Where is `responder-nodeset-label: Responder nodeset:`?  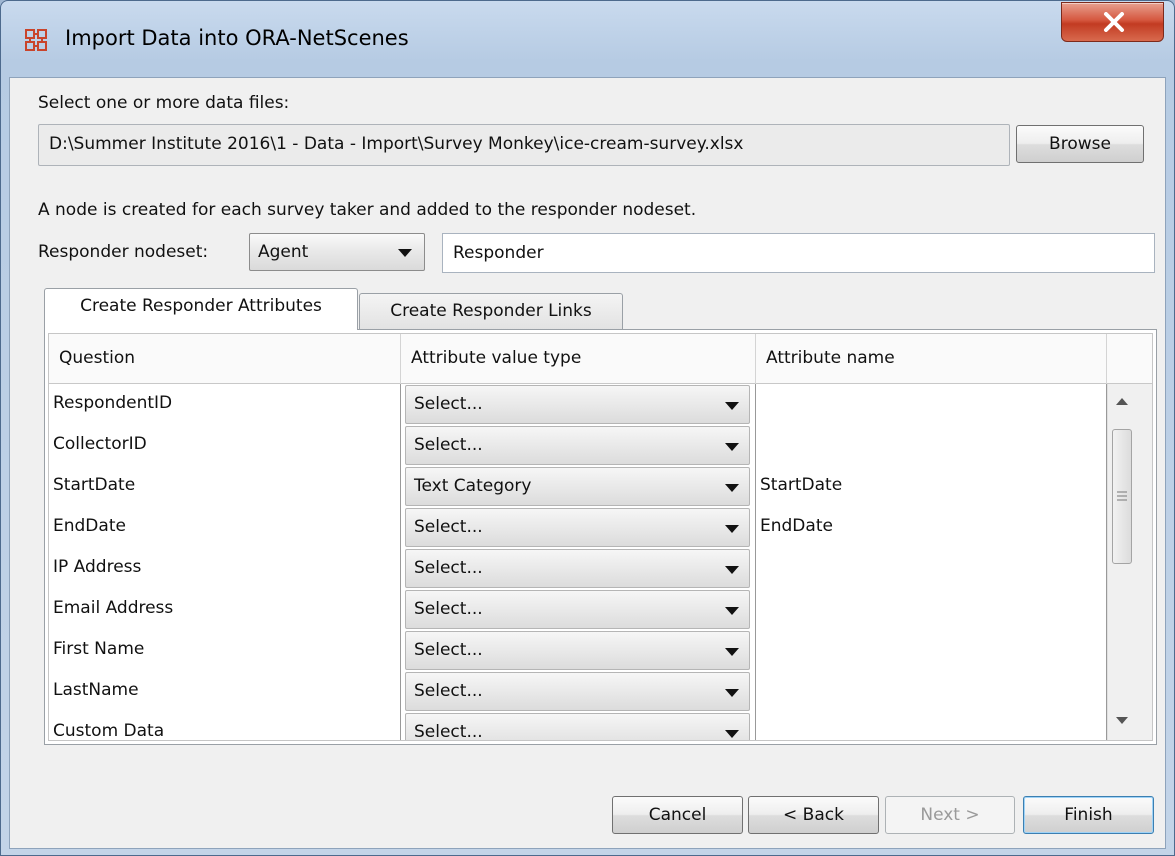 responder-nodeset-label: Responder nodeset: is located at coordinates (123, 252).